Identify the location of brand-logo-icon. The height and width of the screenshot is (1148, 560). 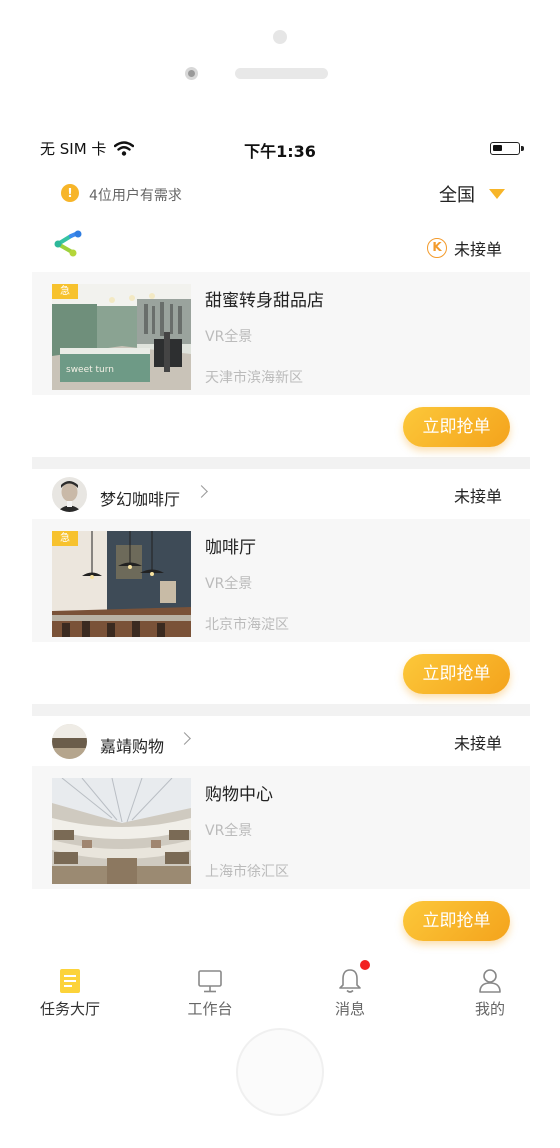
(68, 243).